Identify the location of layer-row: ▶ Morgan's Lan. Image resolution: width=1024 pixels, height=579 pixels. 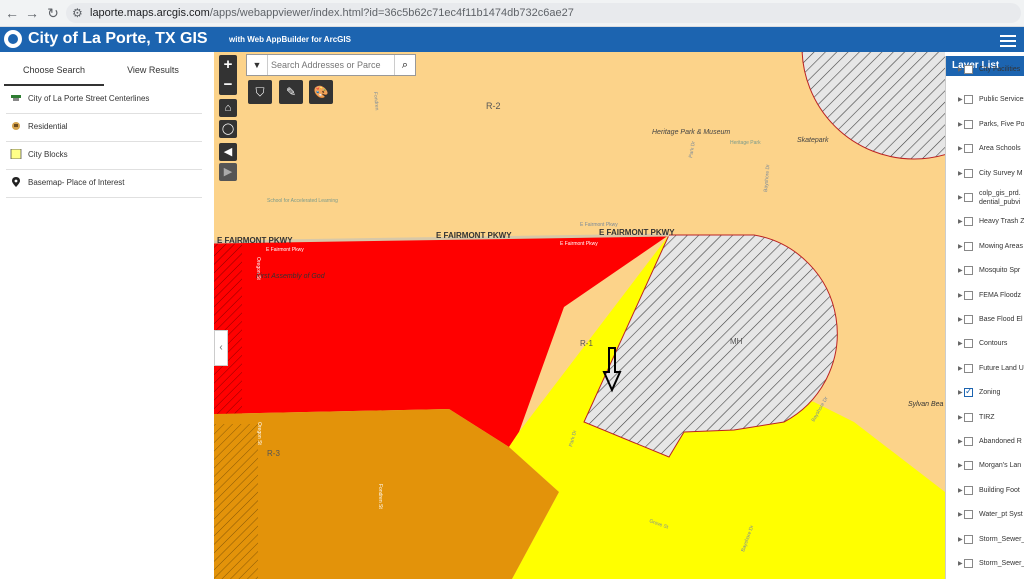
(985, 466).